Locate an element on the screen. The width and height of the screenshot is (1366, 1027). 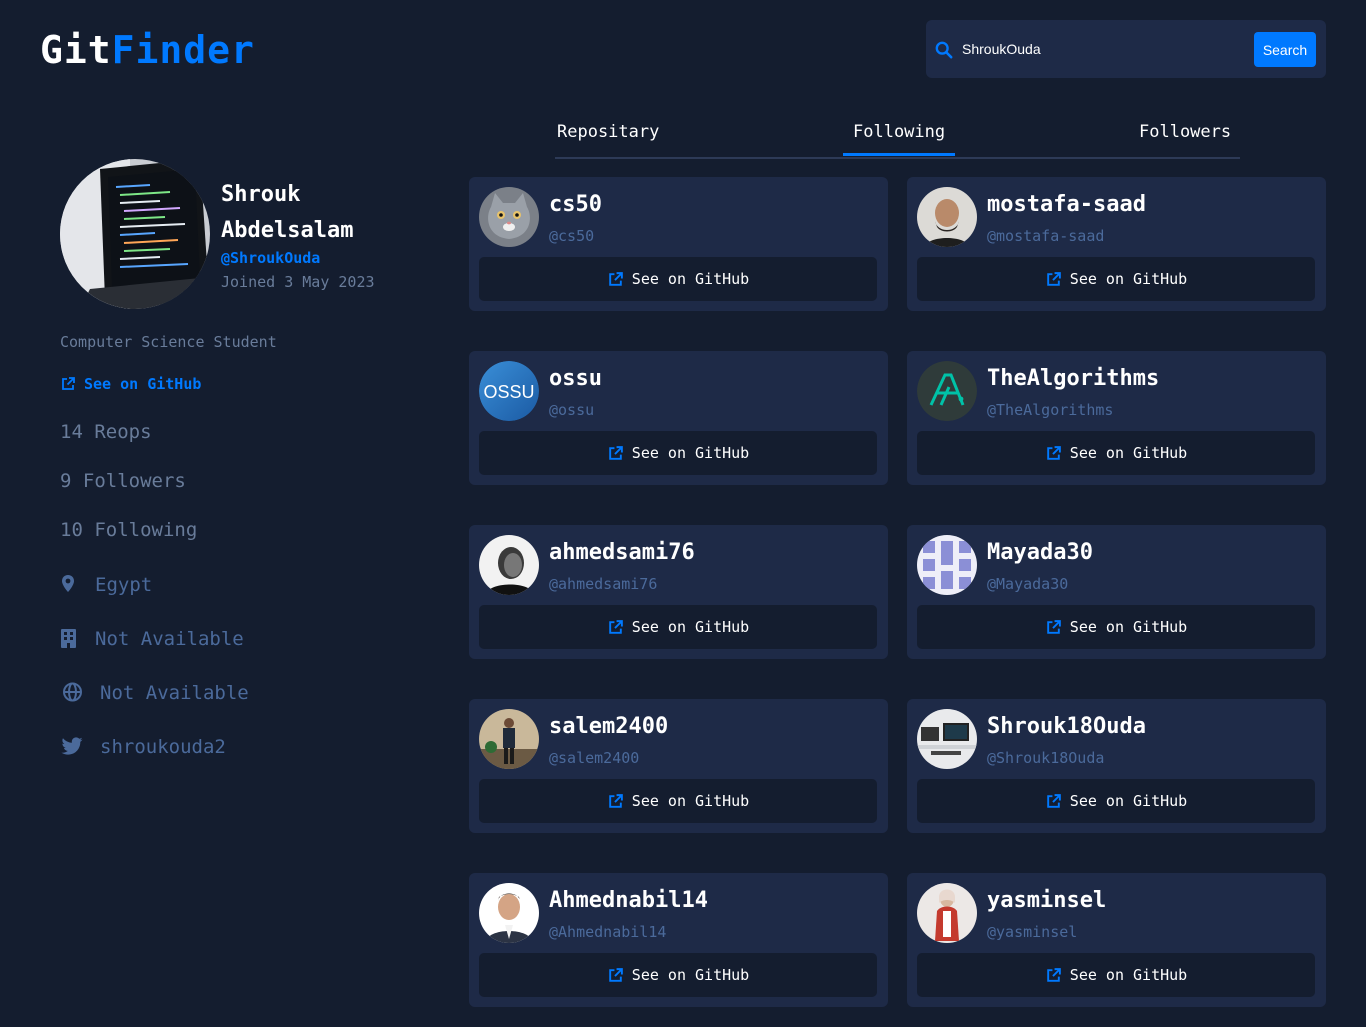
info-website: Not Available is located at coordinates (154, 693).